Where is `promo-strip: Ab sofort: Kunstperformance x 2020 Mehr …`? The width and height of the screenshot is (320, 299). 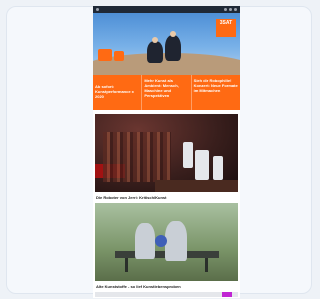 promo-strip: Ab sofort: Kunstperformance x 2020 Mehr … is located at coordinates (166, 92).